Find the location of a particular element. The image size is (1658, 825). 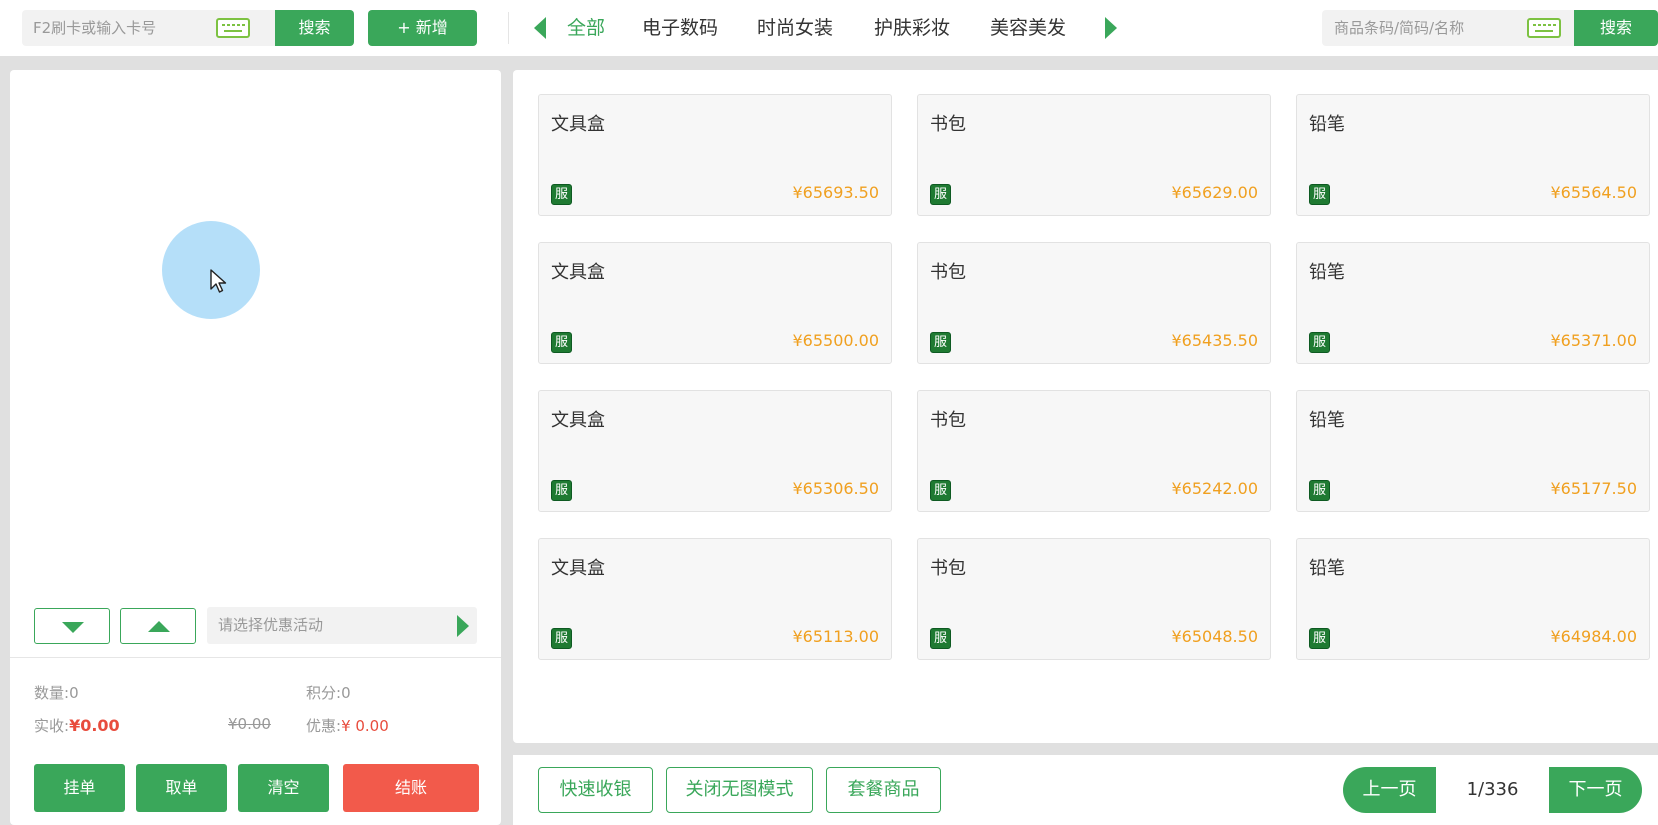

points-value: 0 is located at coordinates (346, 693).